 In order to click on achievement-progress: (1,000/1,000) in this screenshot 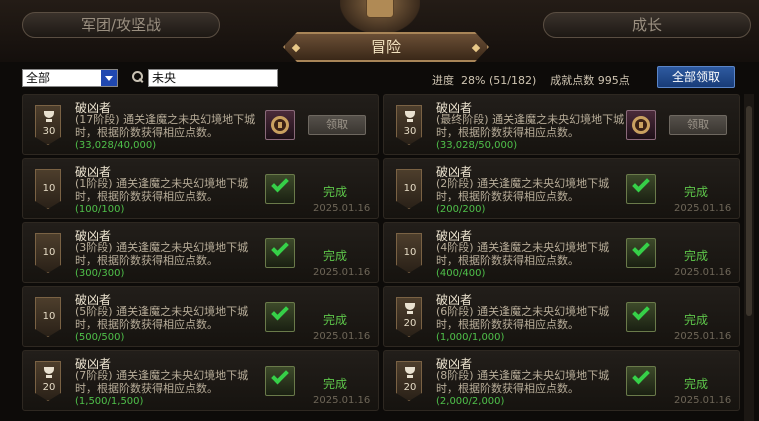, I will do `click(470, 337)`.